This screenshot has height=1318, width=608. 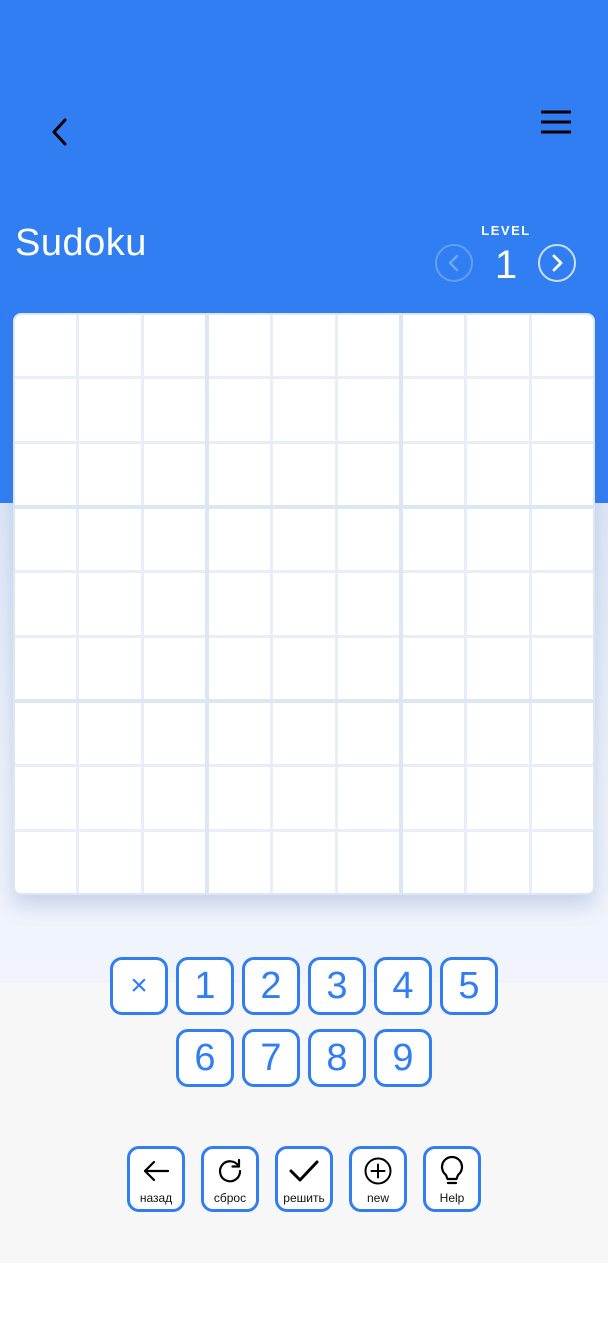 What do you see at coordinates (403, 986) in the screenshot?
I see `number-key-4: 4` at bounding box center [403, 986].